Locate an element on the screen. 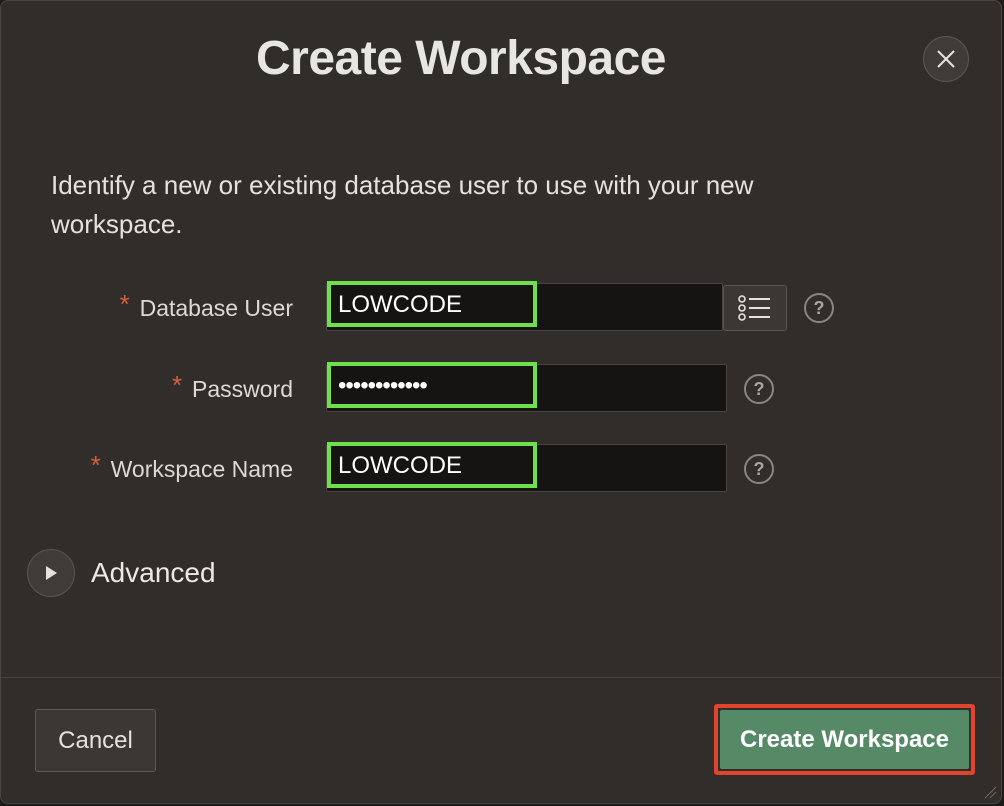 This screenshot has width=1004, height=806. list-icon is located at coordinates (754, 308).